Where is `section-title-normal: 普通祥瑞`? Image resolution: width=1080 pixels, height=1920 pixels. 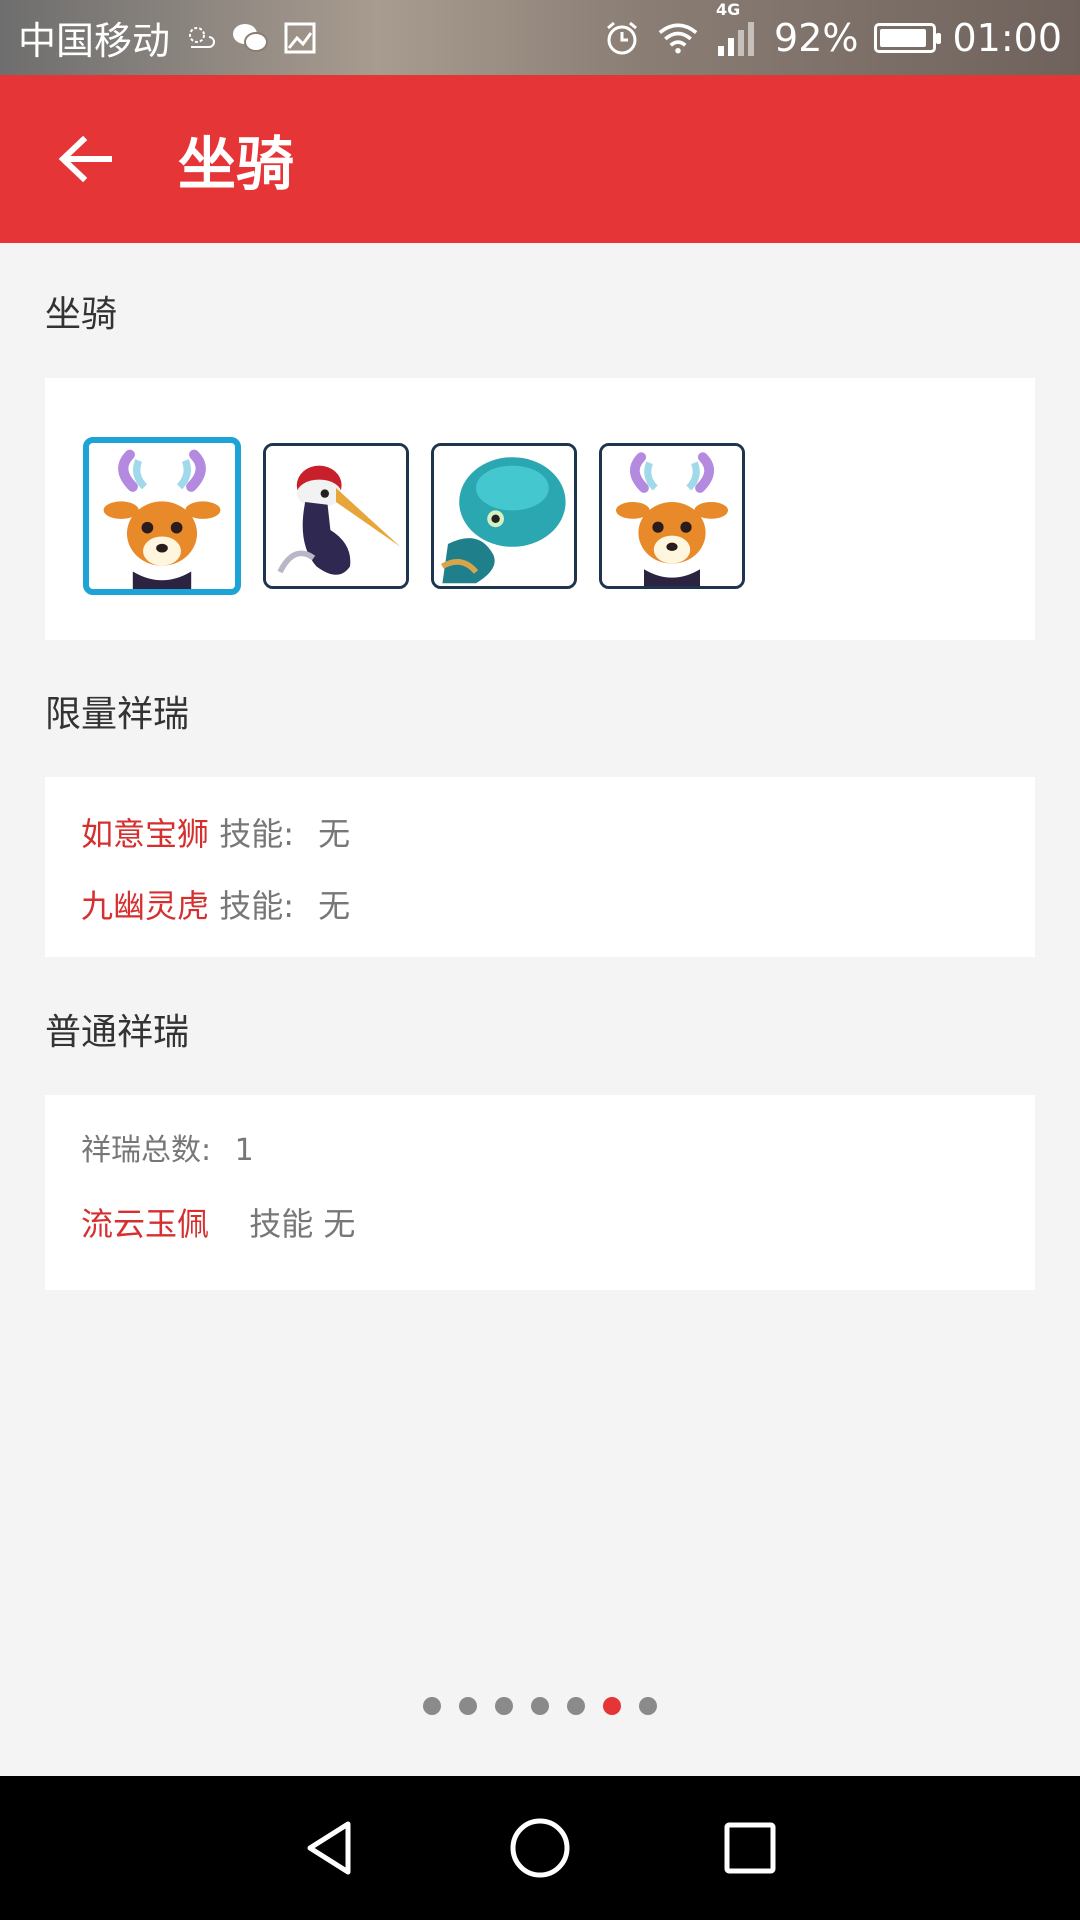 section-title-normal: 普通祥瑞 is located at coordinates (117, 1032).